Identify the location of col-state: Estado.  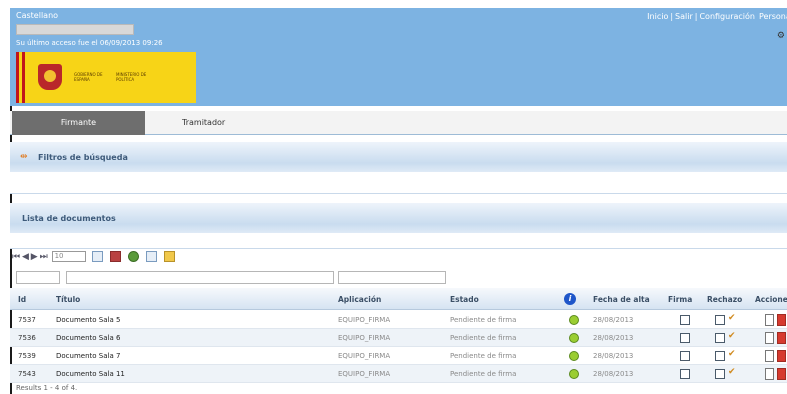
(464, 299).